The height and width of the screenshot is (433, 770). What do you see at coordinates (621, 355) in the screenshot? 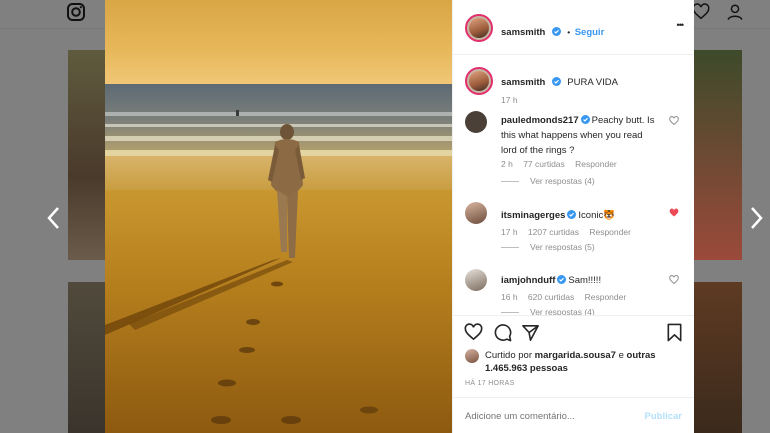
I see `liked-by-connector: e` at bounding box center [621, 355].